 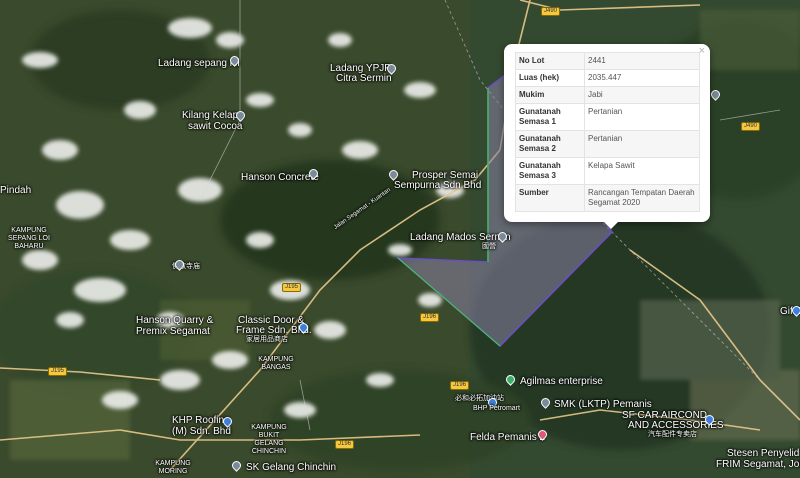 What do you see at coordinates (508, 437) in the screenshot?
I see `place-label: Felda Pemanis 2` at bounding box center [508, 437].